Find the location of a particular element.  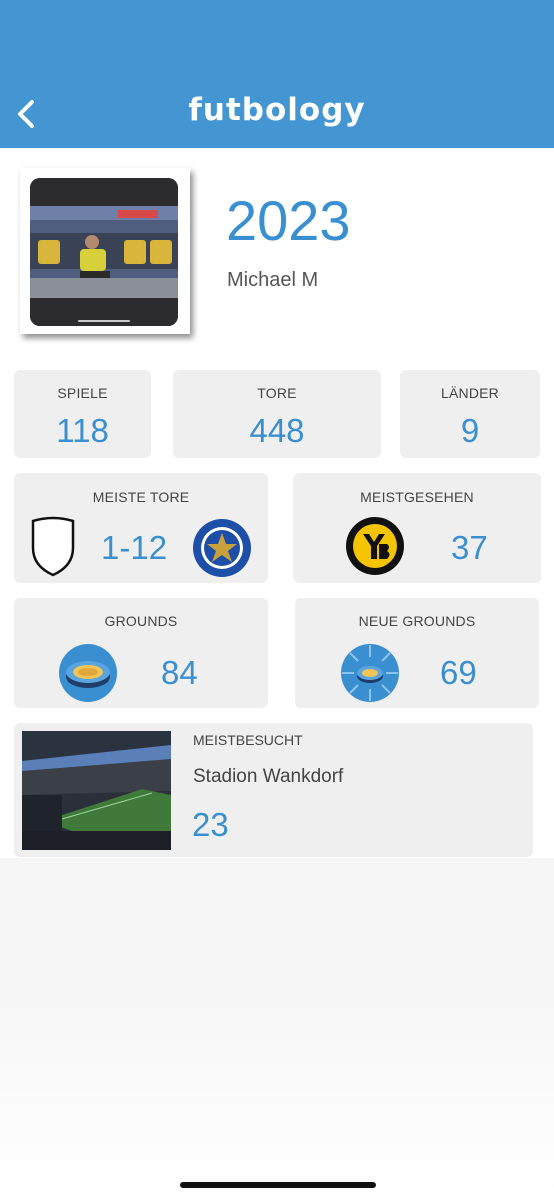

app-logo: futbology is located at coordinates (277, 110).